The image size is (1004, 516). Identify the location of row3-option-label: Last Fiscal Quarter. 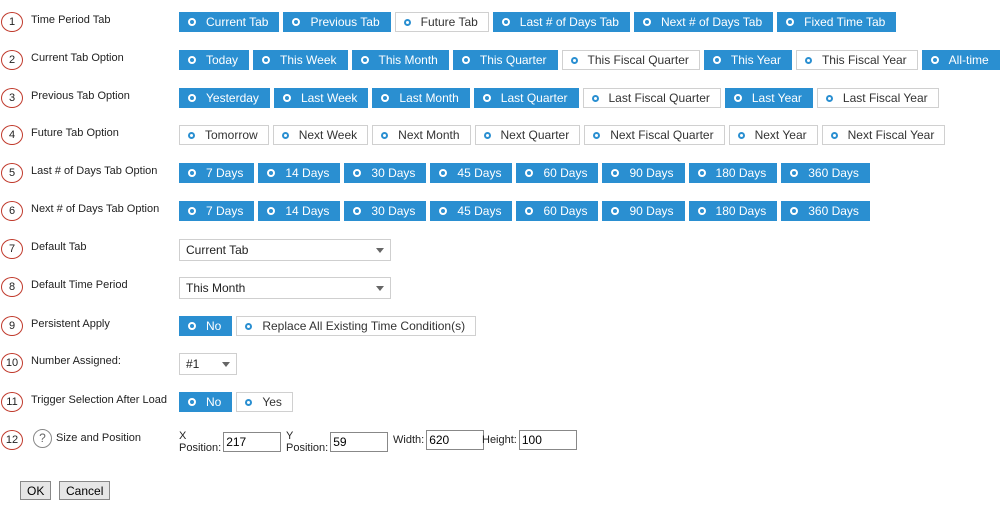
(659, 98).